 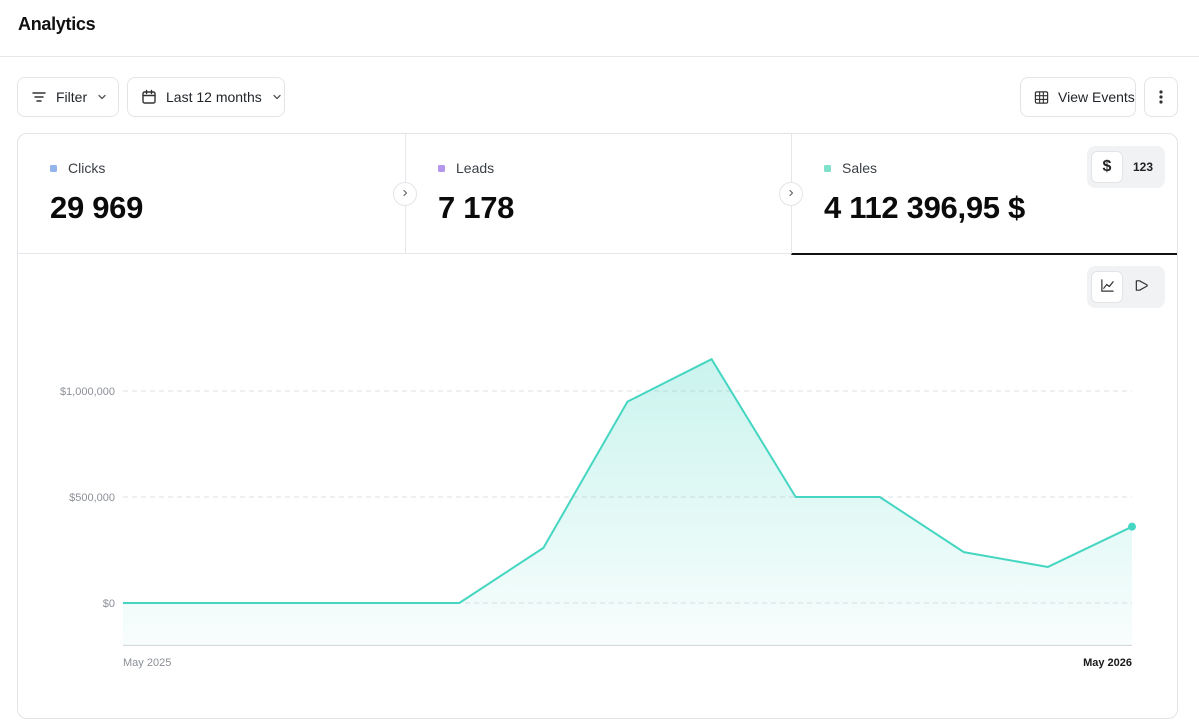 What do you see at coordinates (599, 28) in the screenshot?
I see `page-header: Analytics` at bounding box center [599, 28].